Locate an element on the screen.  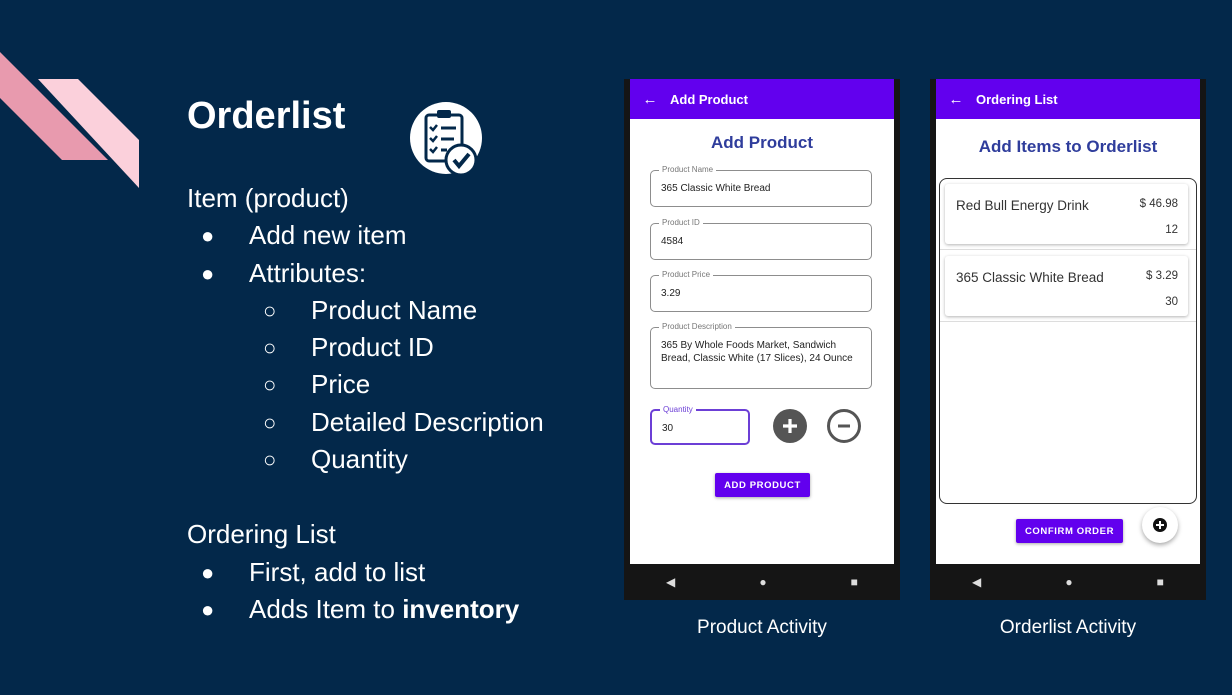
sub-bullet-item: ○ Product ID is located at coordinates (348, 347).